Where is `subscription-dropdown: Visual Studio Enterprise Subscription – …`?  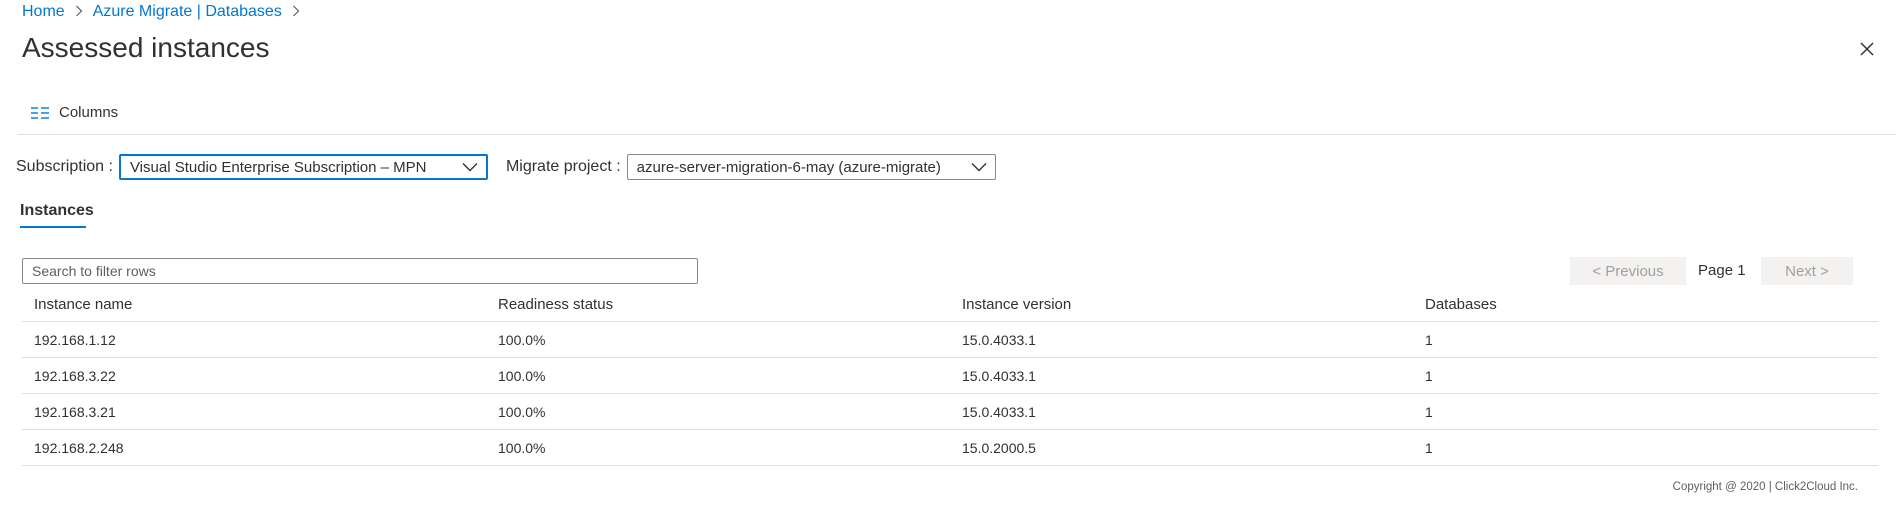
subscription-dropdown: Visual Studio Enterprise Subscription – … is located at coordinates (303, 167).